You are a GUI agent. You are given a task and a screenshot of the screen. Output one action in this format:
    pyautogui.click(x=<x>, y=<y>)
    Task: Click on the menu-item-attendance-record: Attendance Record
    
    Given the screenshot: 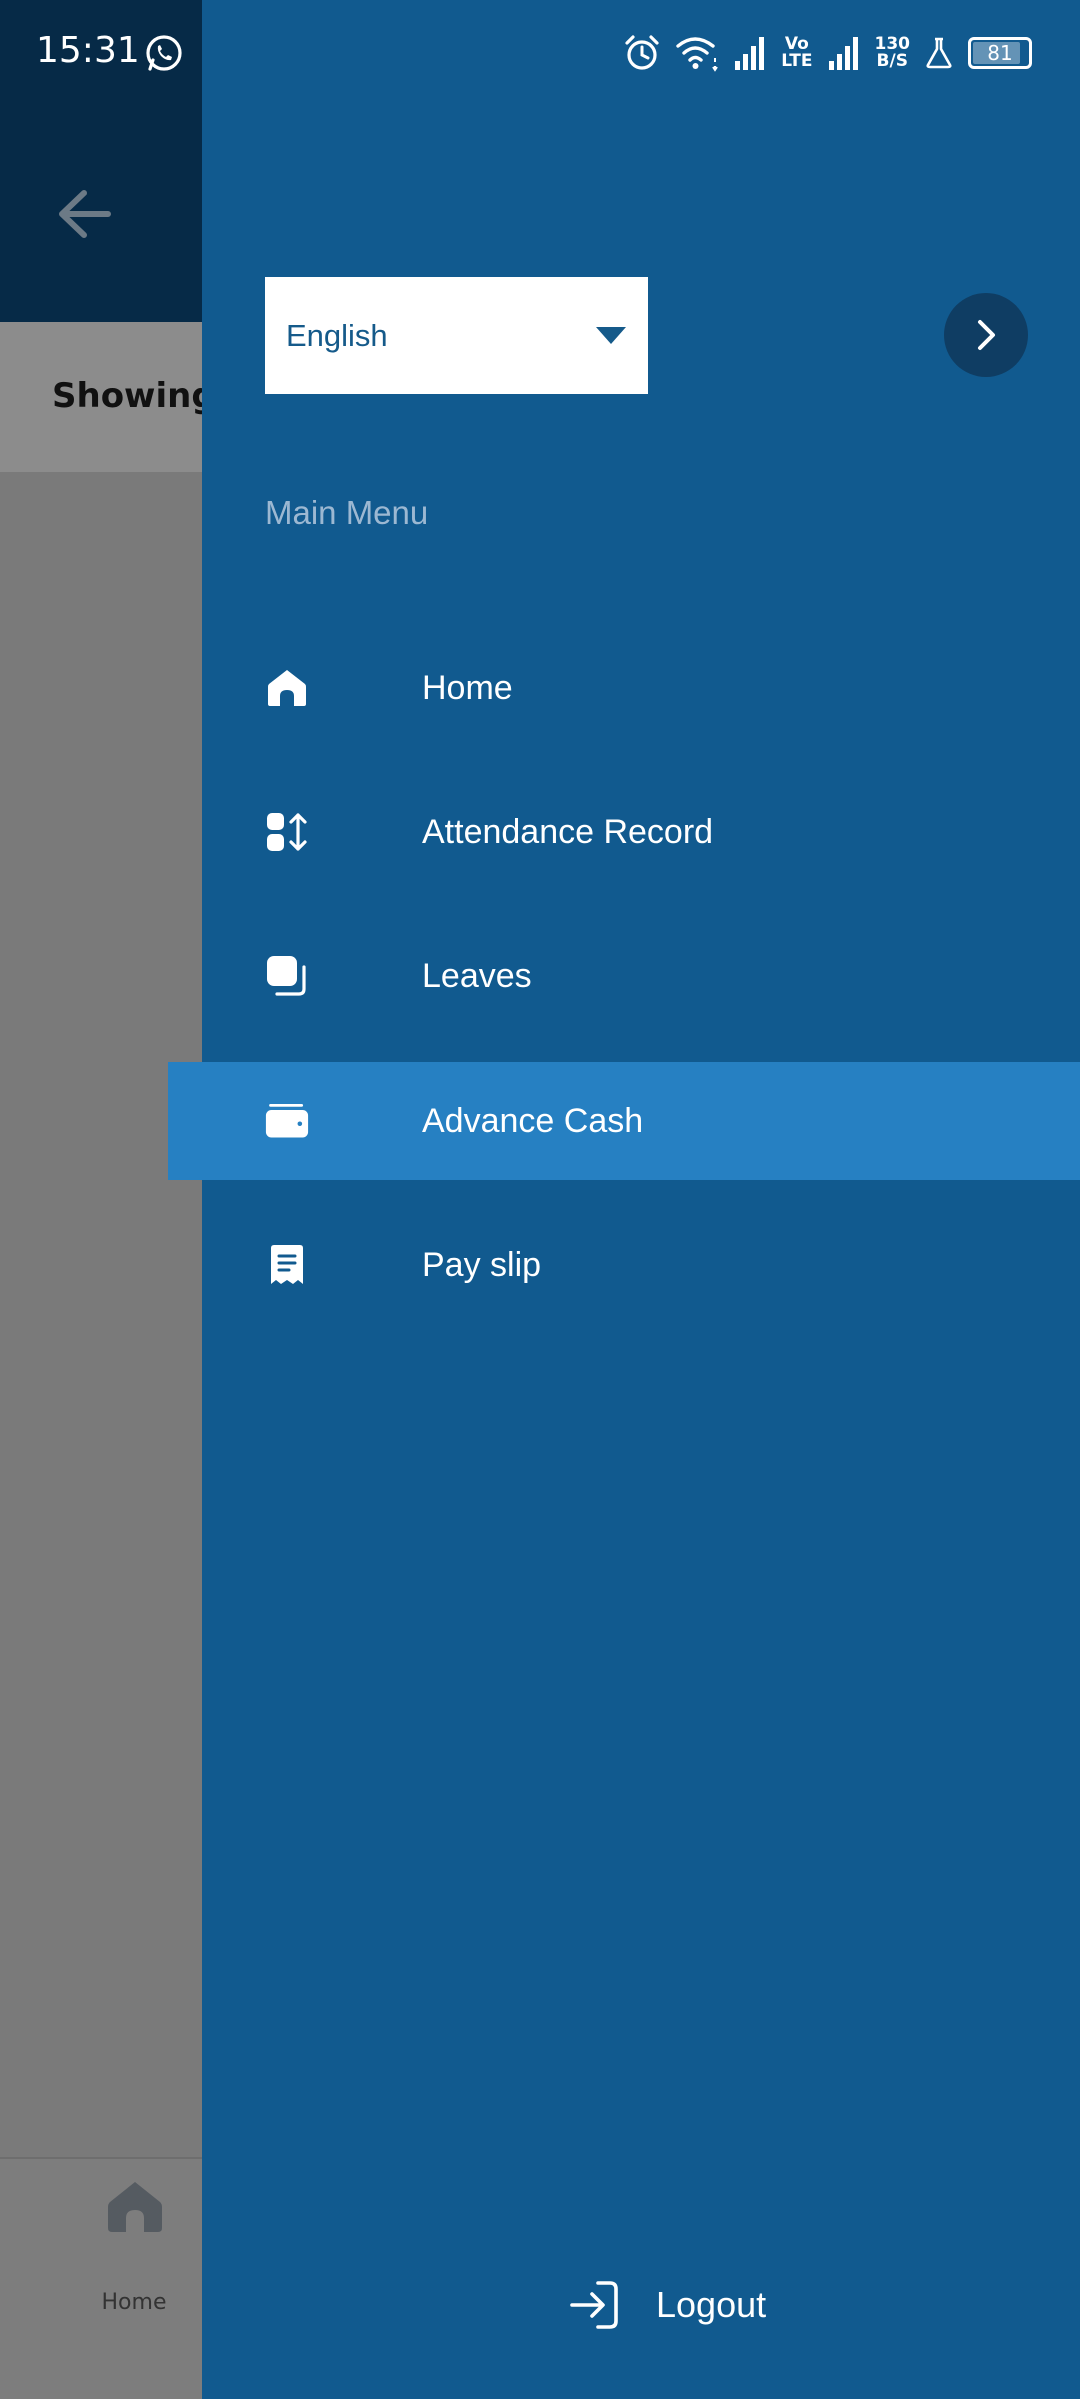 What is the action you would take?
    pyautogui.click(x=641, y=832)
    